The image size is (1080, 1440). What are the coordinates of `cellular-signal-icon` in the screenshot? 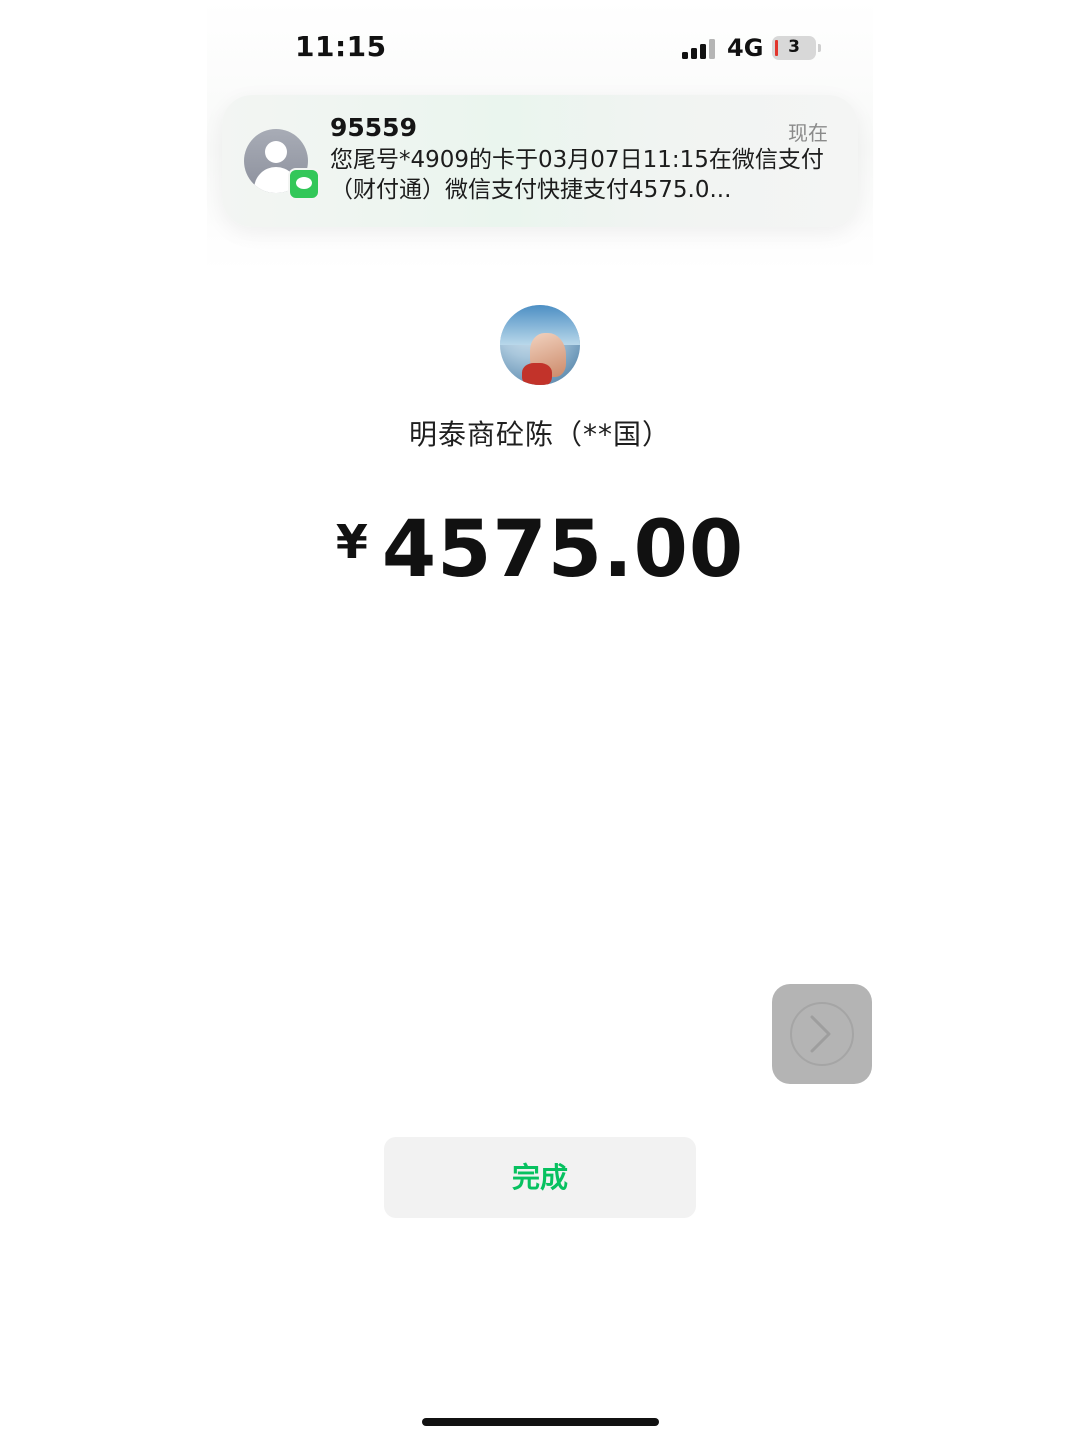 It's located at (699, 49).